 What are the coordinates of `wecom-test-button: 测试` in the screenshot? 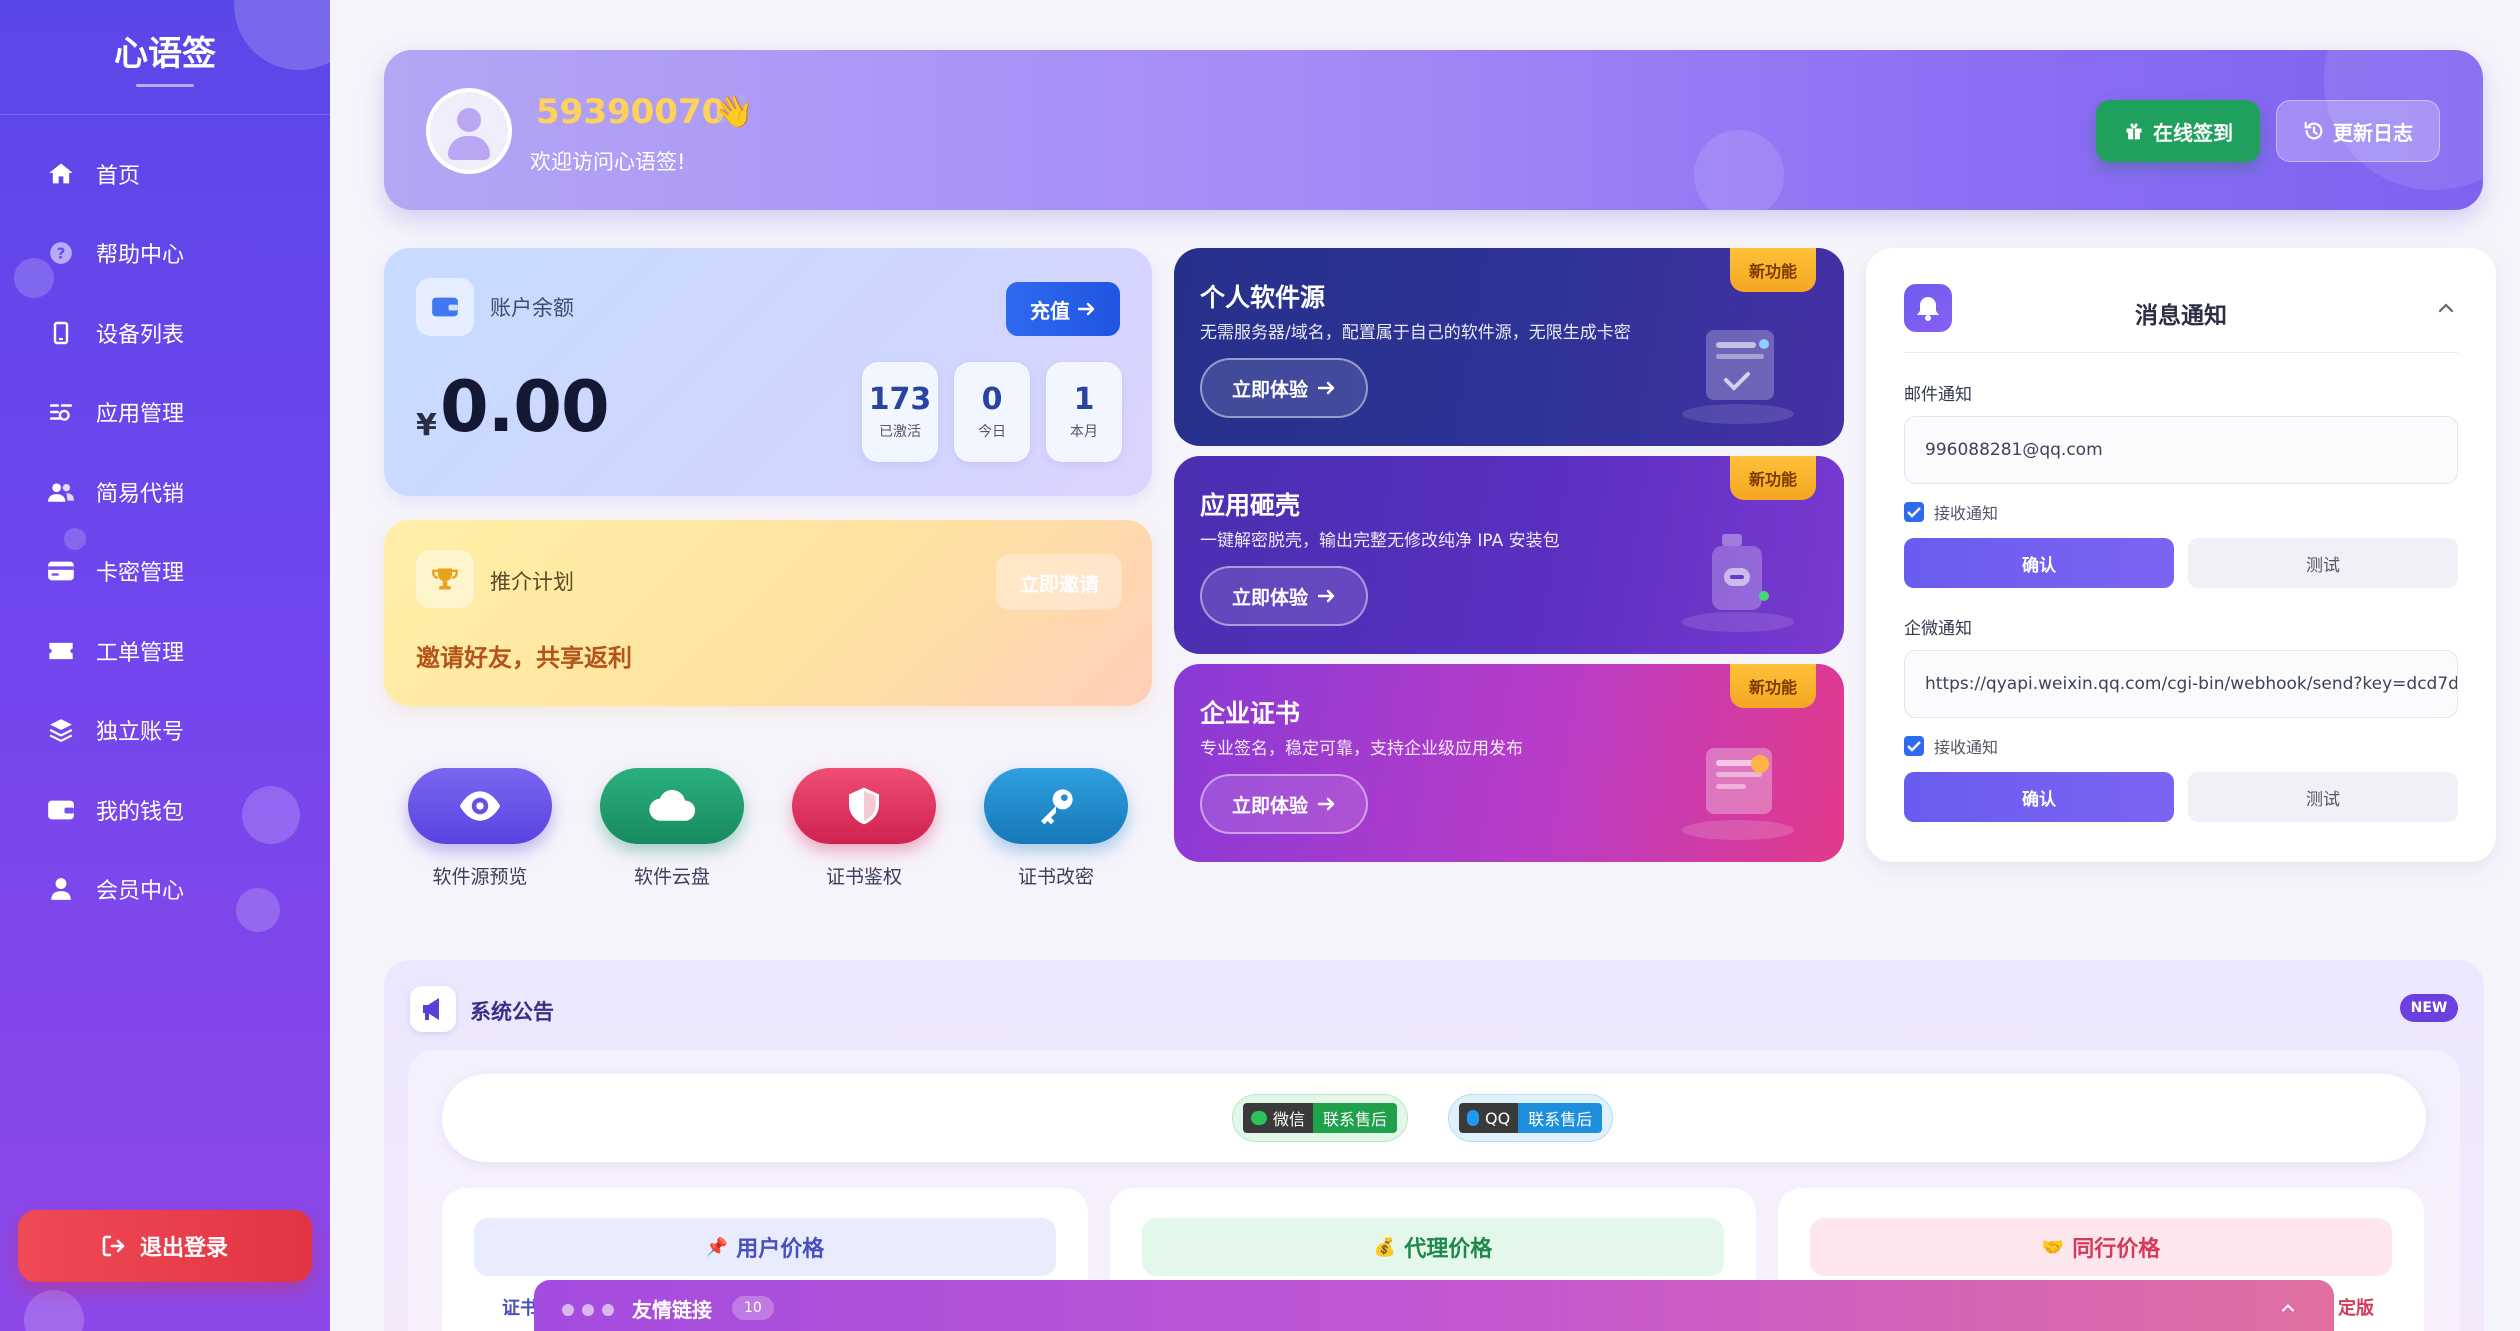 It's located at (2323, 797).